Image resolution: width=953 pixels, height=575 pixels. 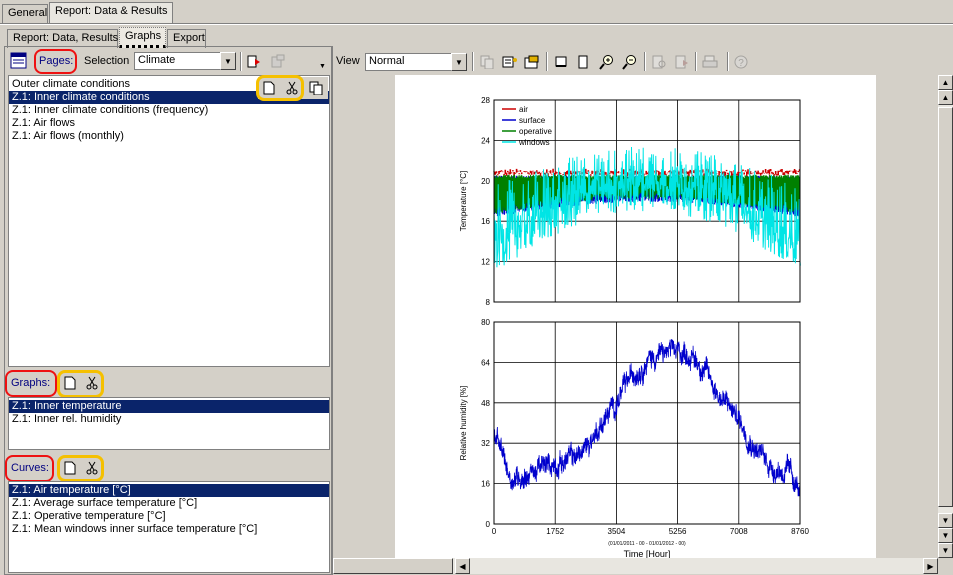 What do you see at coordinates (142, 37) in the screenshot?
I see `tab-graphs: Graphs` at bounding box center [142, 37].